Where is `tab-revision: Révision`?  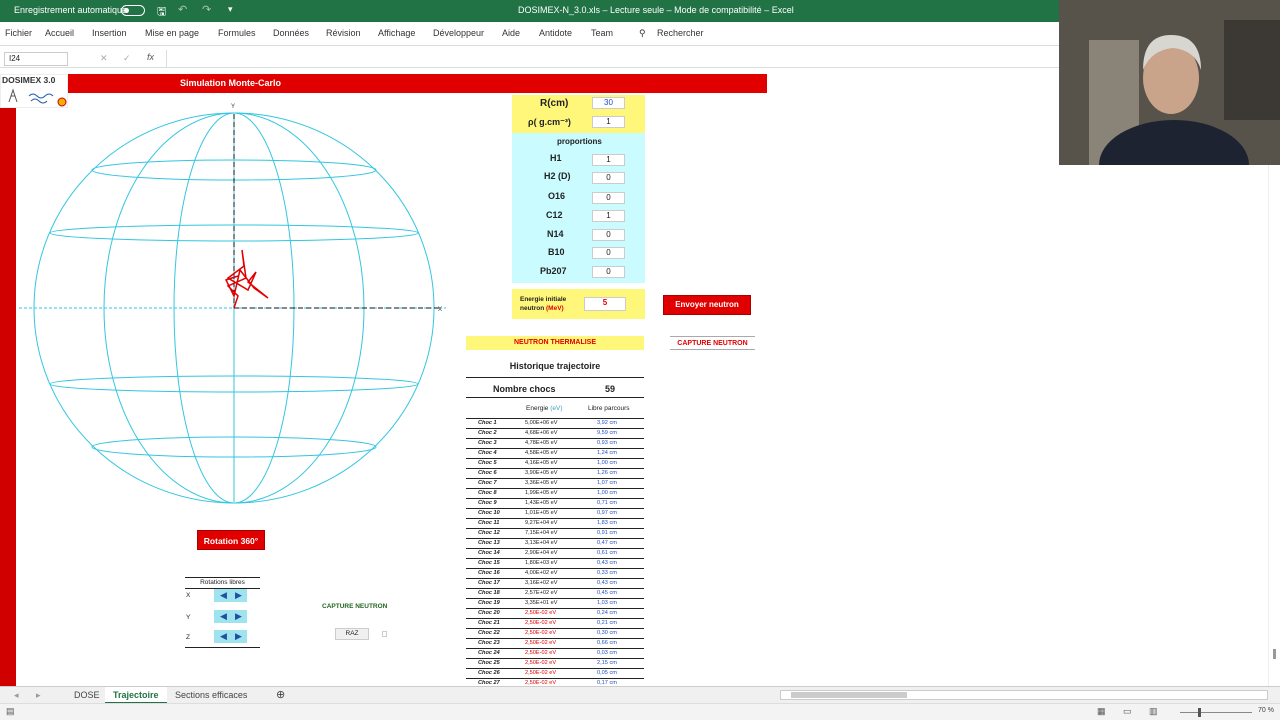
tab-revision: Révision is located at coordinates (343, 33).